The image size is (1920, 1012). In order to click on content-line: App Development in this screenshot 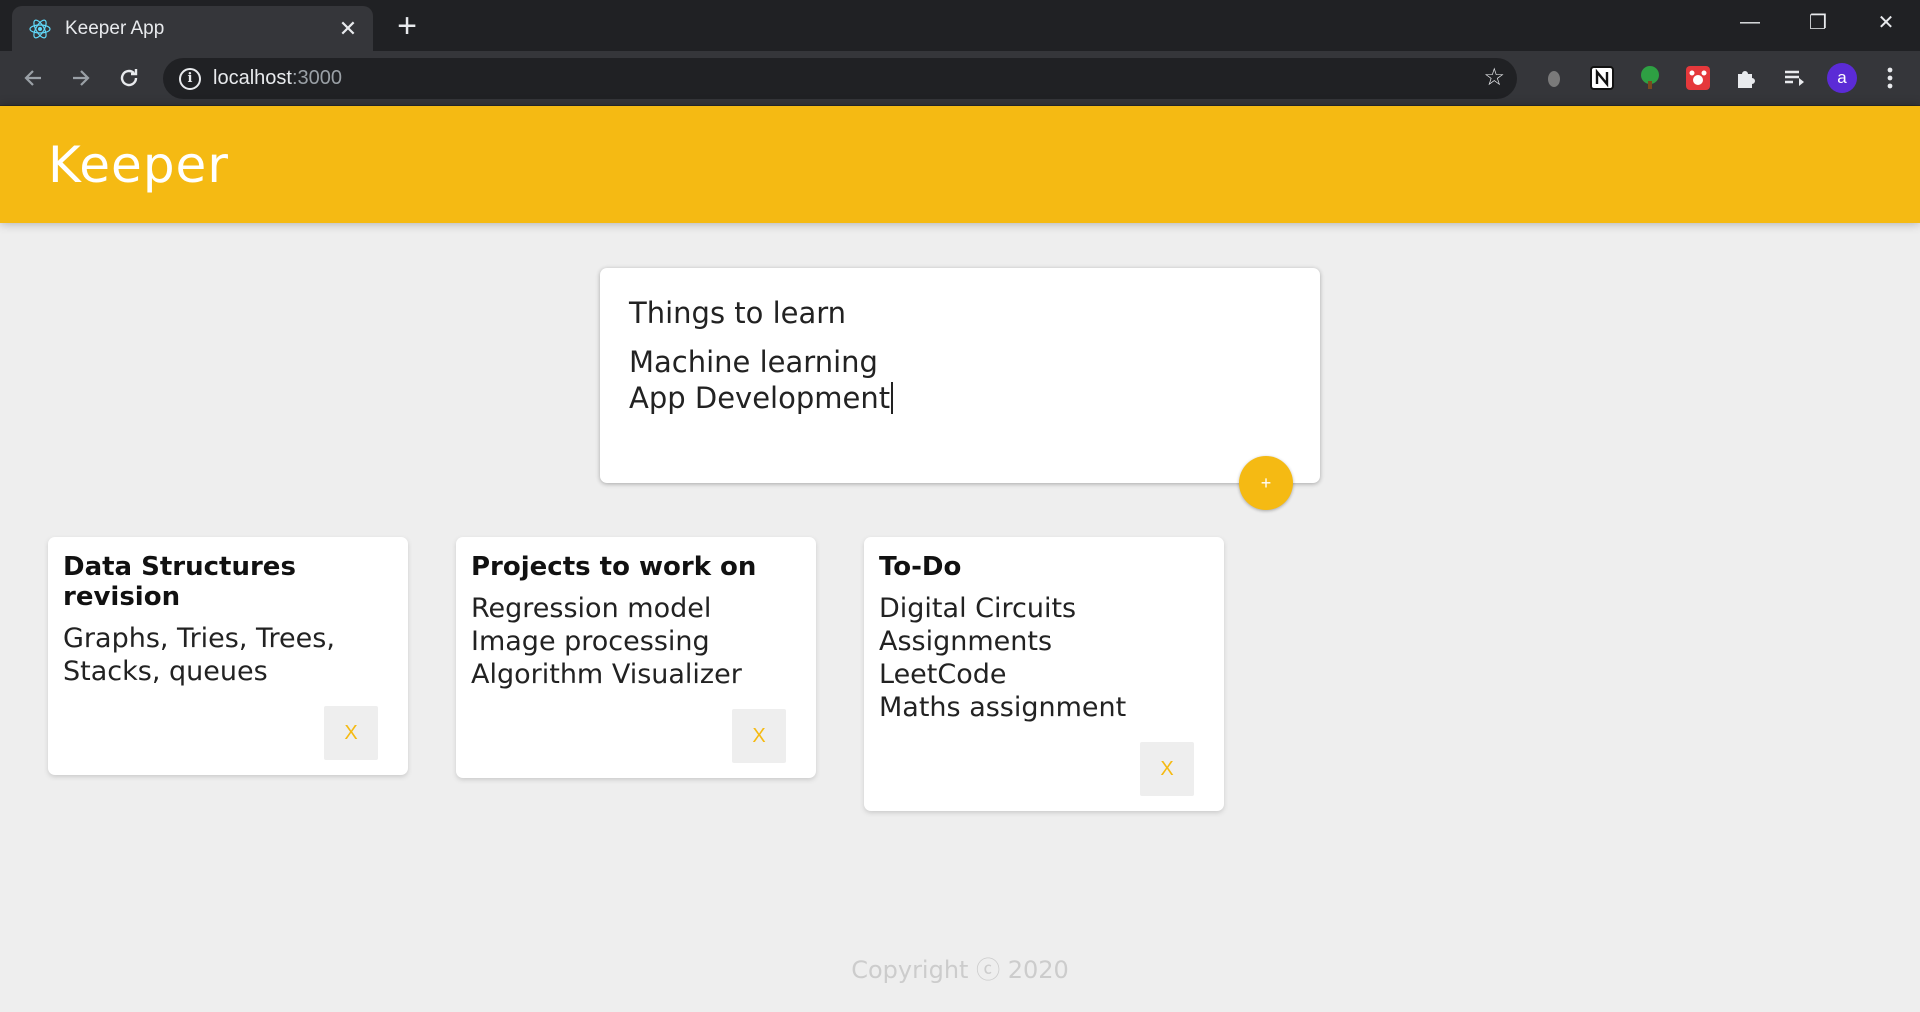, I will do `click(960, 398)`.